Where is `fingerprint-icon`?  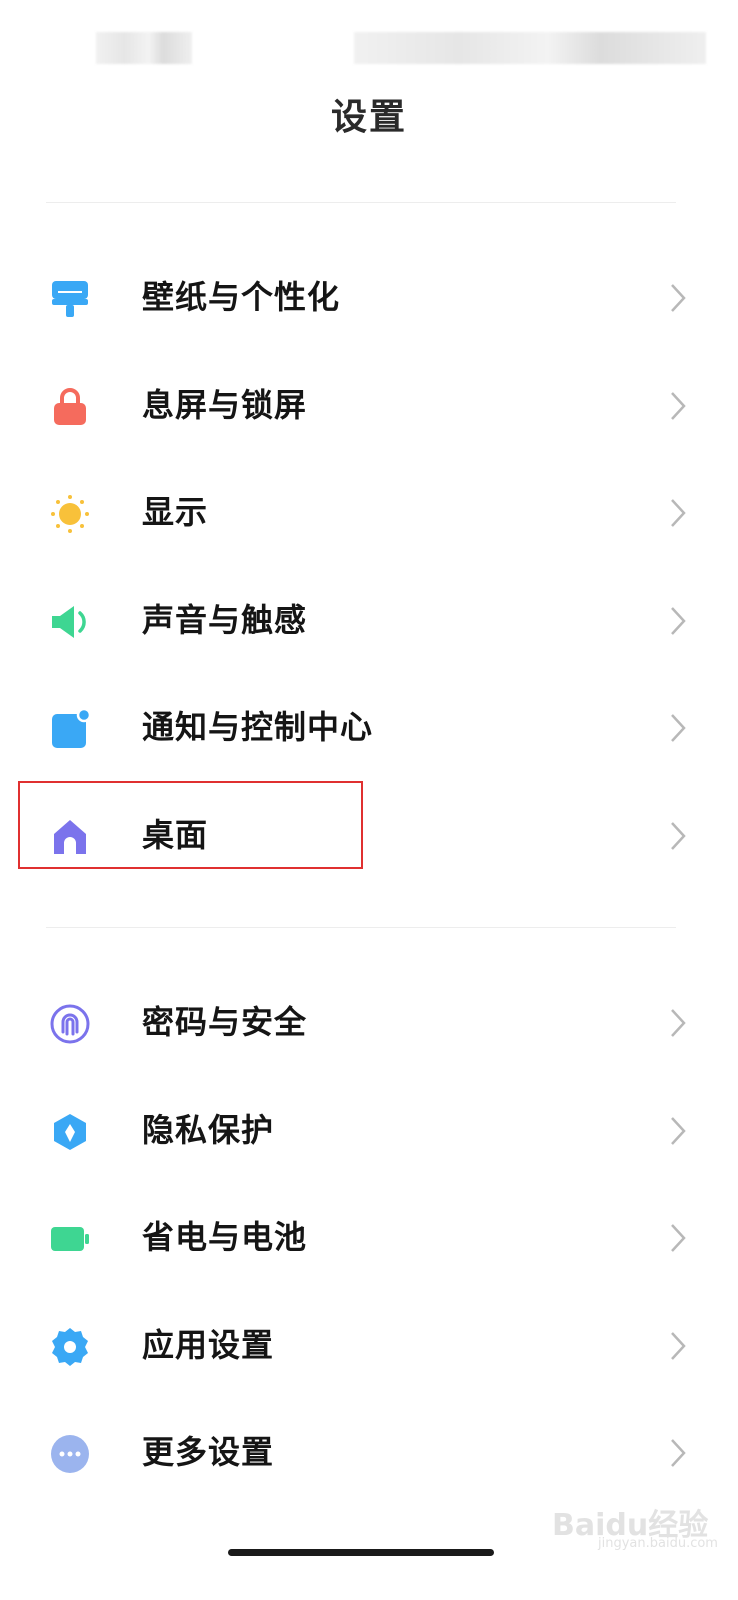
fingerprint-icon is located at coordinates (70, 1024).